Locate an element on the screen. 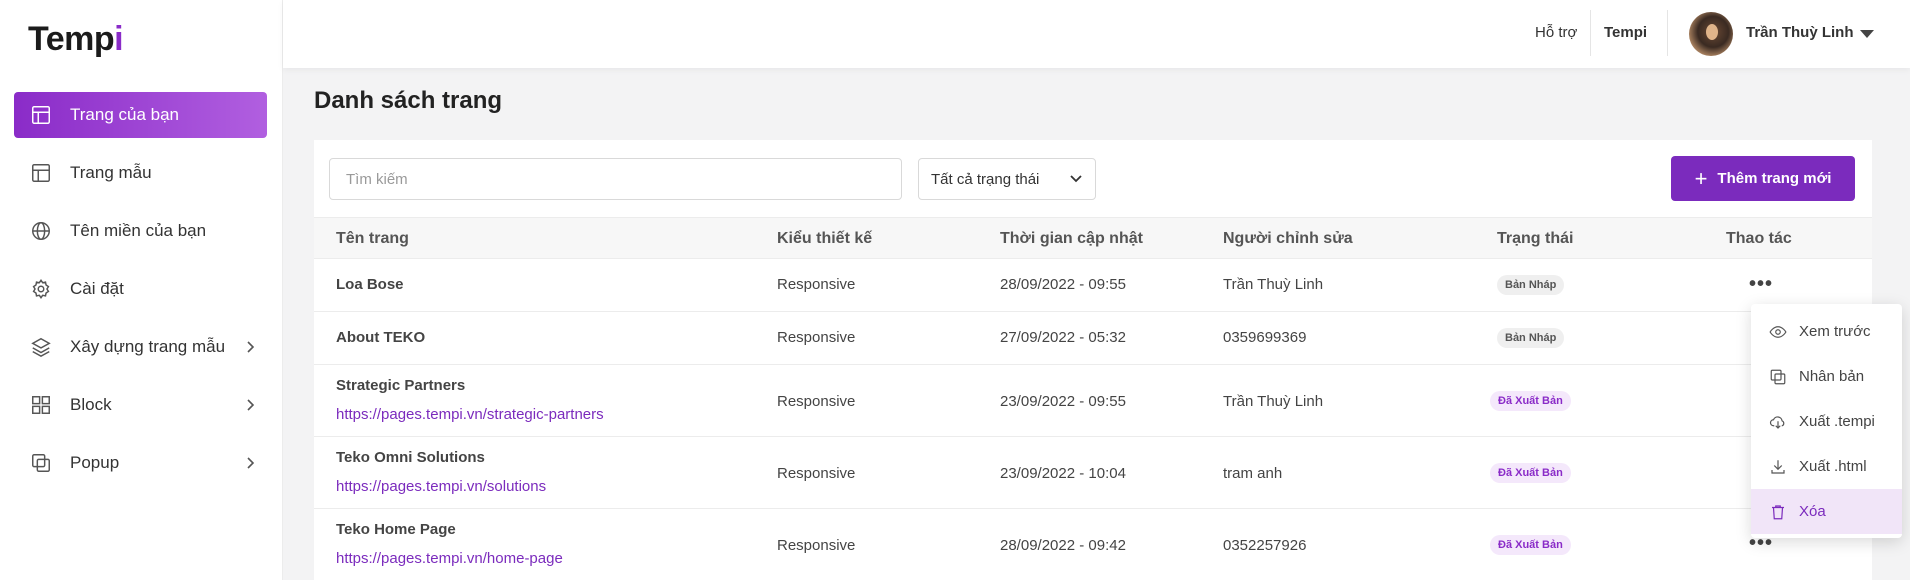 The image size is (1910, 580). page-name: Teko Omni Solutions is located at coordinates (410, 457).